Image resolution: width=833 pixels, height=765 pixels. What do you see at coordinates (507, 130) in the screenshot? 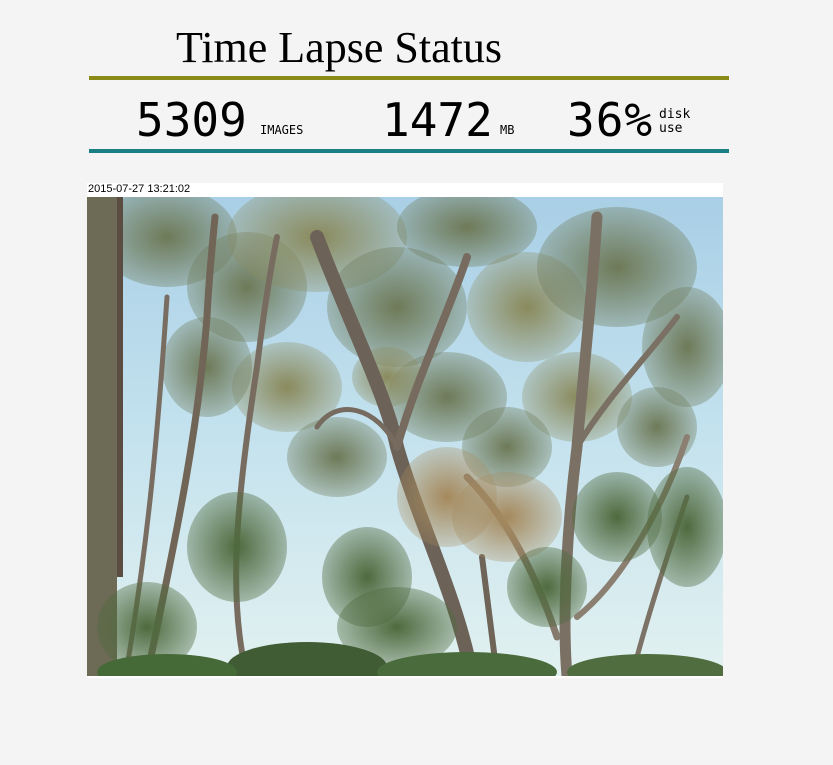
I see `storage-size-unit: MB` at bounding box center [507, 130].